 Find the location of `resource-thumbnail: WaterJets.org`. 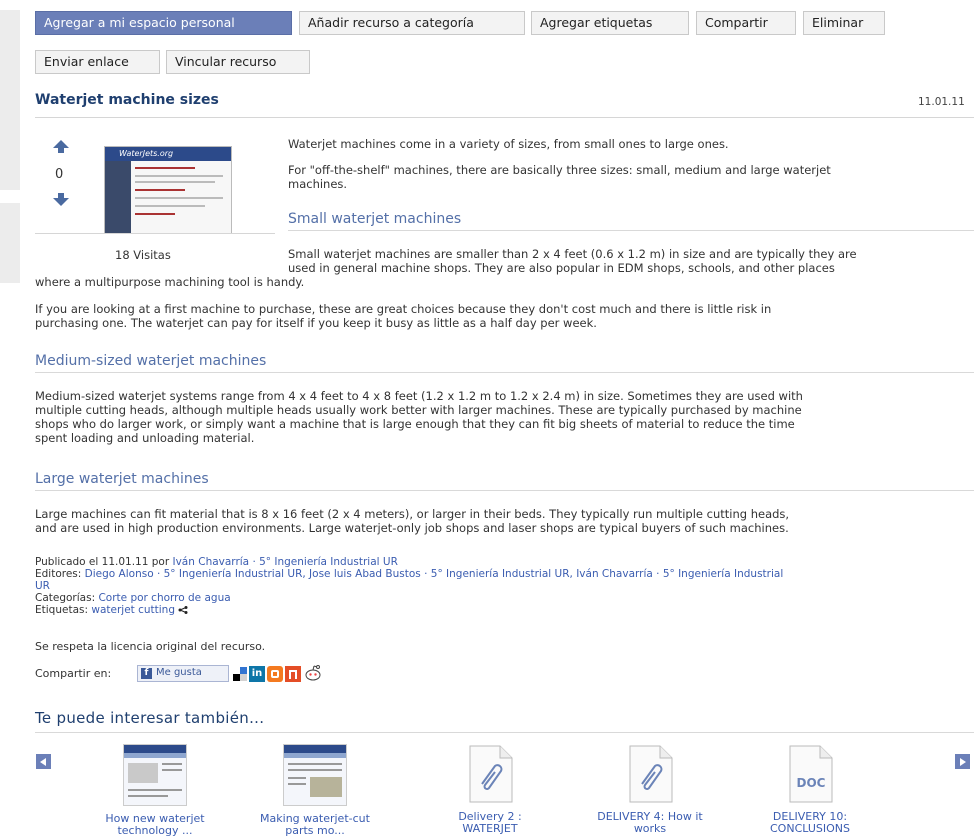

resource-thumbnail: WaterJets.org is located at coordinates (168, 190).